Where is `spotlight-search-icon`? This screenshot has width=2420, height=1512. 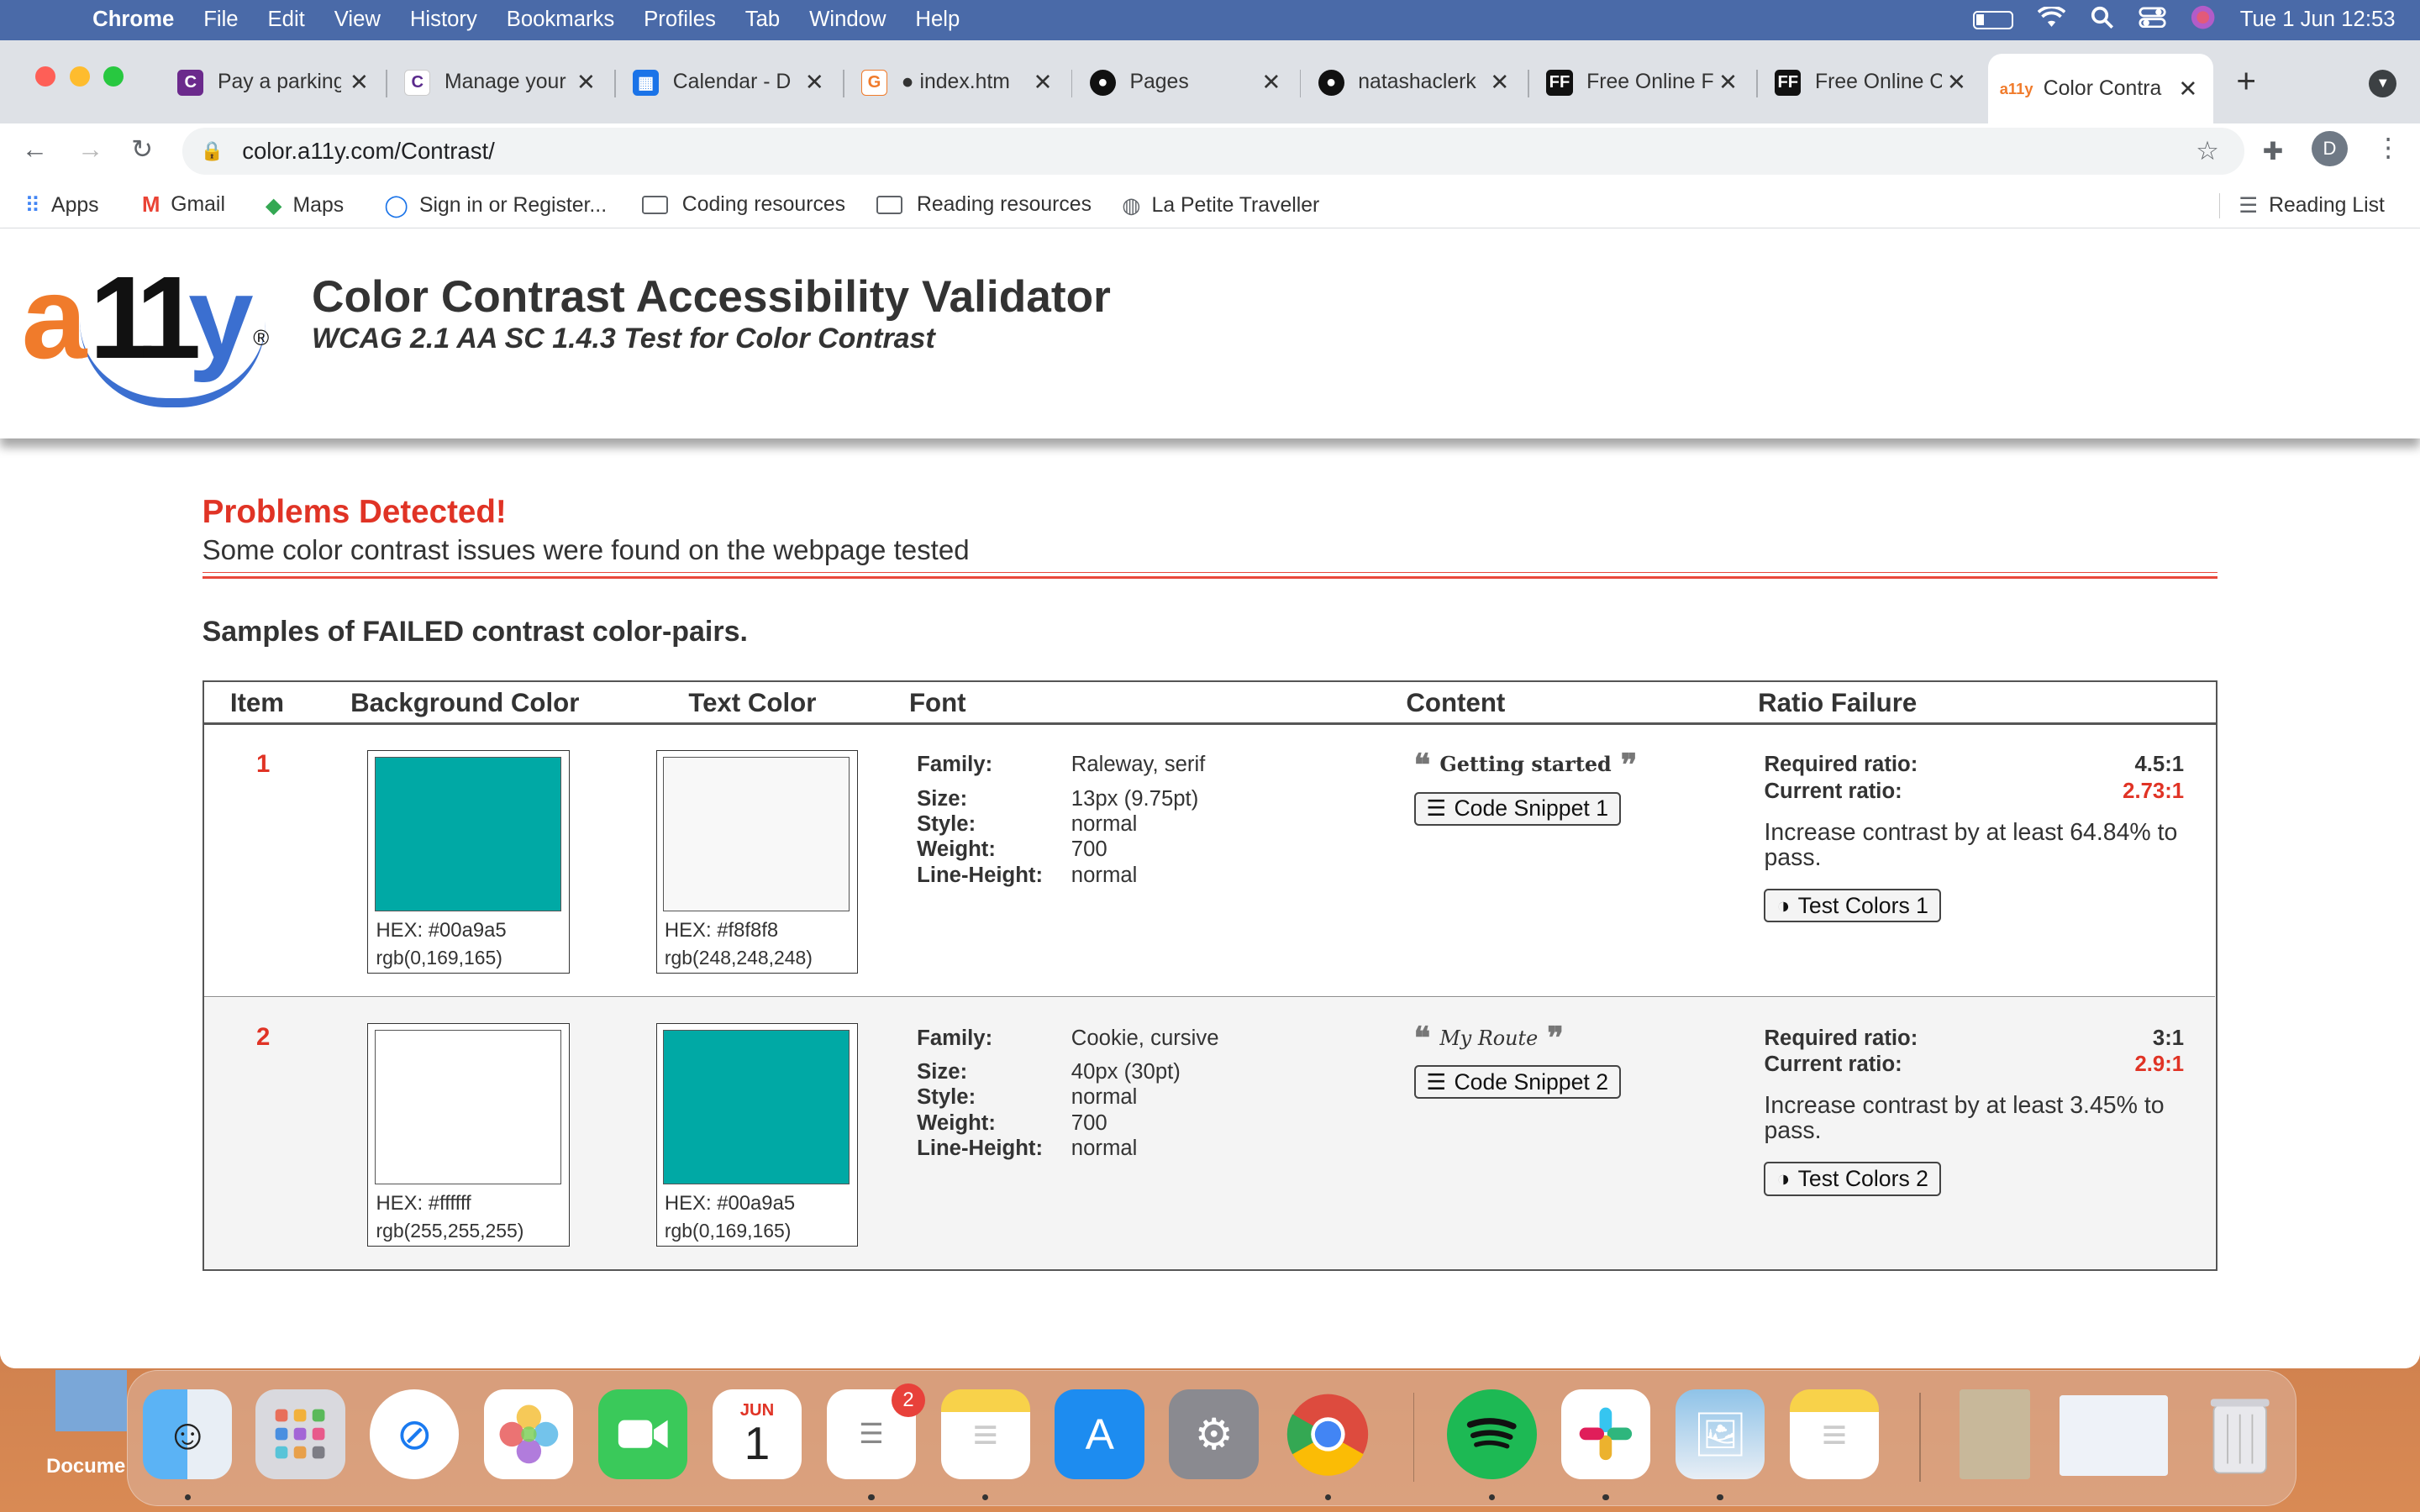 spotlight-search-icon is located at coordinates (2102, 20).